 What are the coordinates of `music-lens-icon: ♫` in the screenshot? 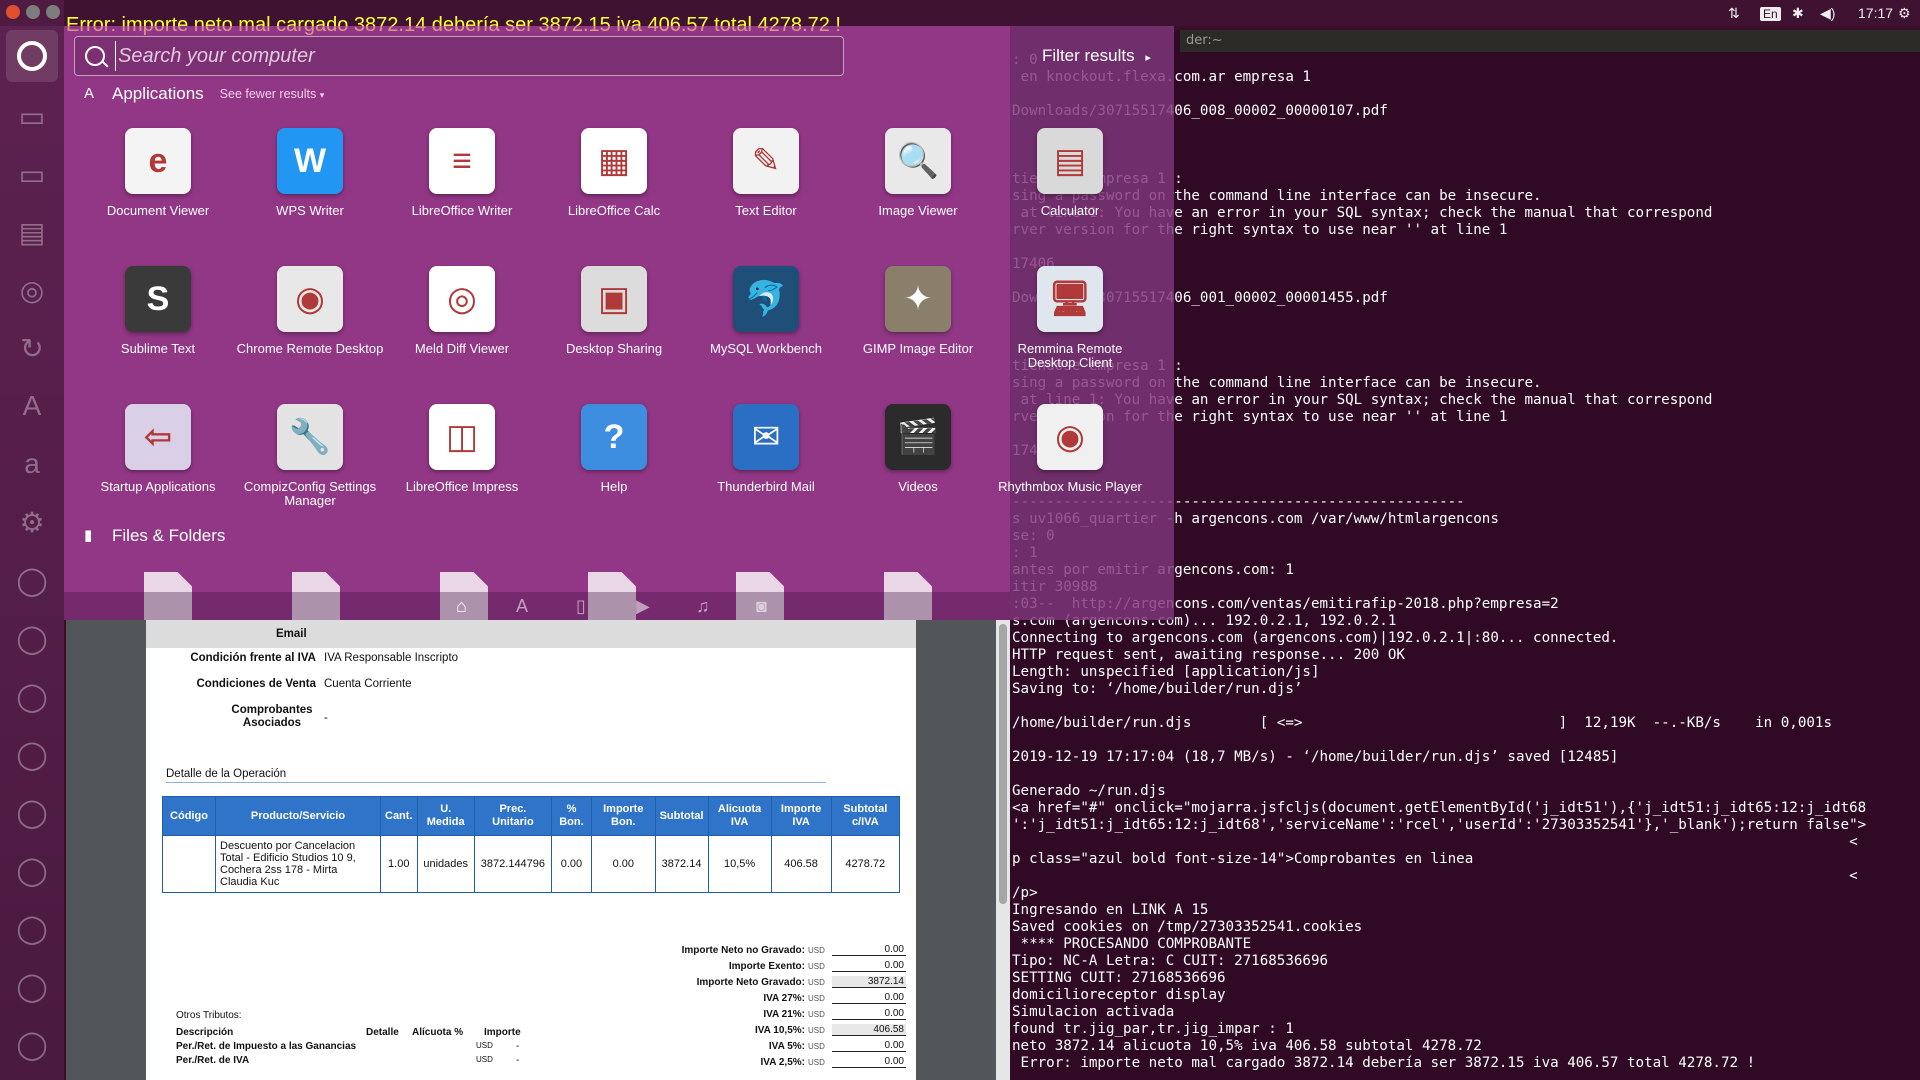 It's located at (703, 606).